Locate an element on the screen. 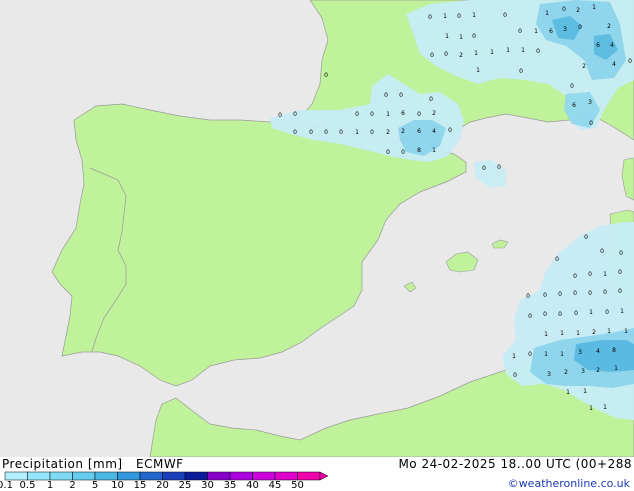 This screenshot has height=491, width=634. run-info: Mo 24-02-2025 18..00 UTC (00+288 is located at coordinates (515, 464).